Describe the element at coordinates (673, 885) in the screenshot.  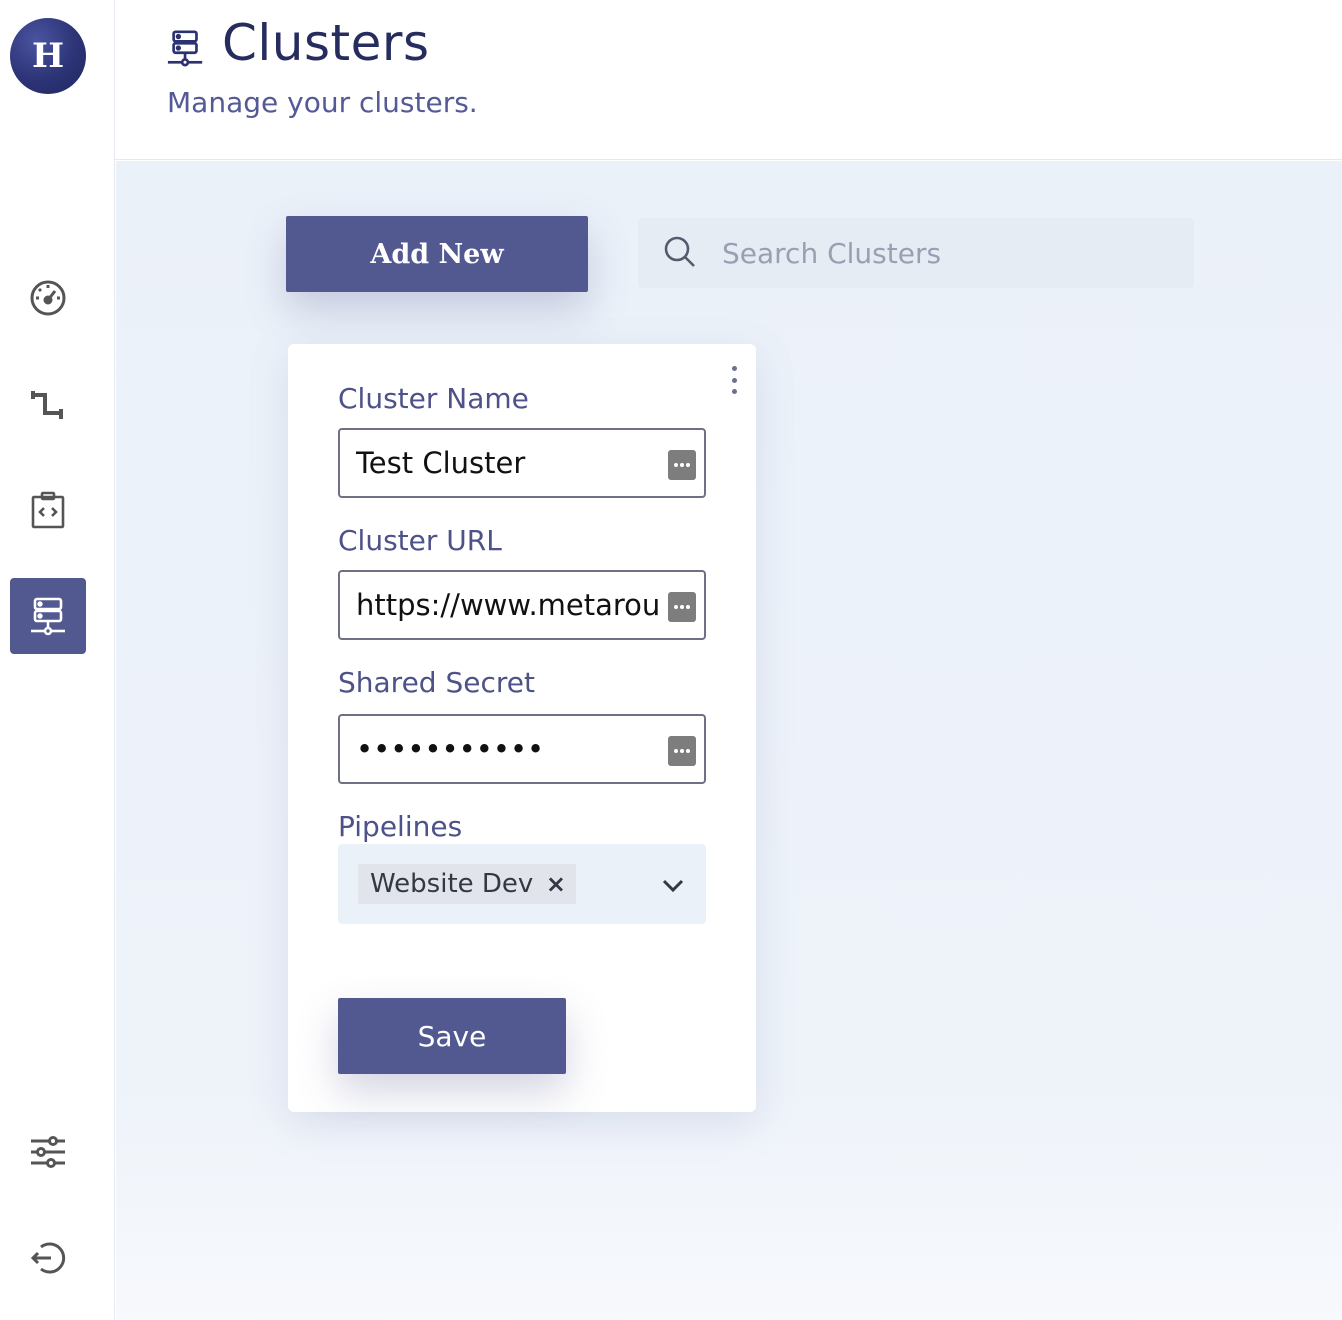
I see `chevron-down-icon` at that location.